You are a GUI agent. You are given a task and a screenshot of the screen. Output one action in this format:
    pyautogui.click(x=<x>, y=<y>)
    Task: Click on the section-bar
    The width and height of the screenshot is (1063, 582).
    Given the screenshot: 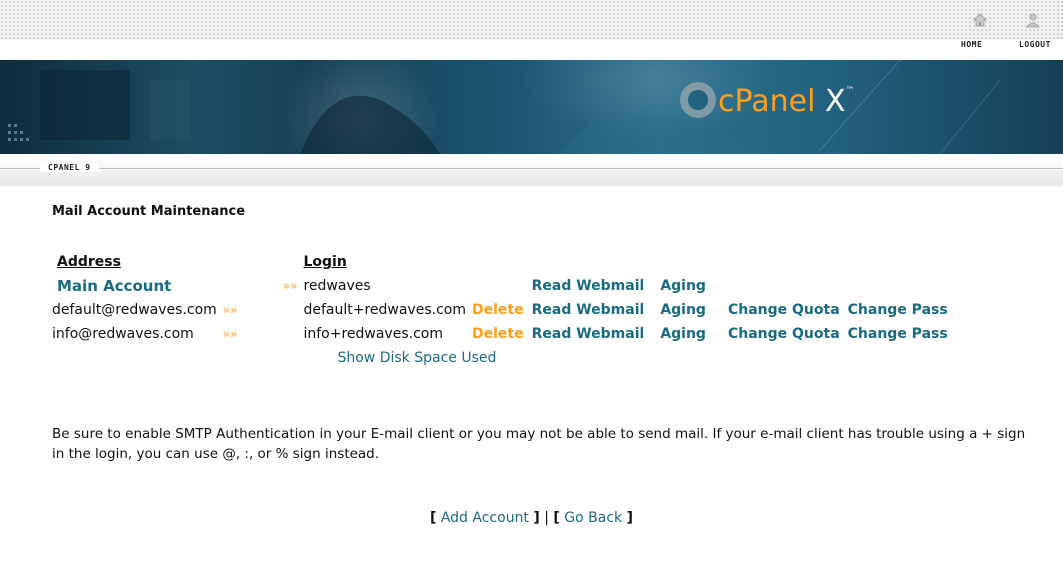 What is the action you would take?
    pyautogui.click(x=531, y=171)
    